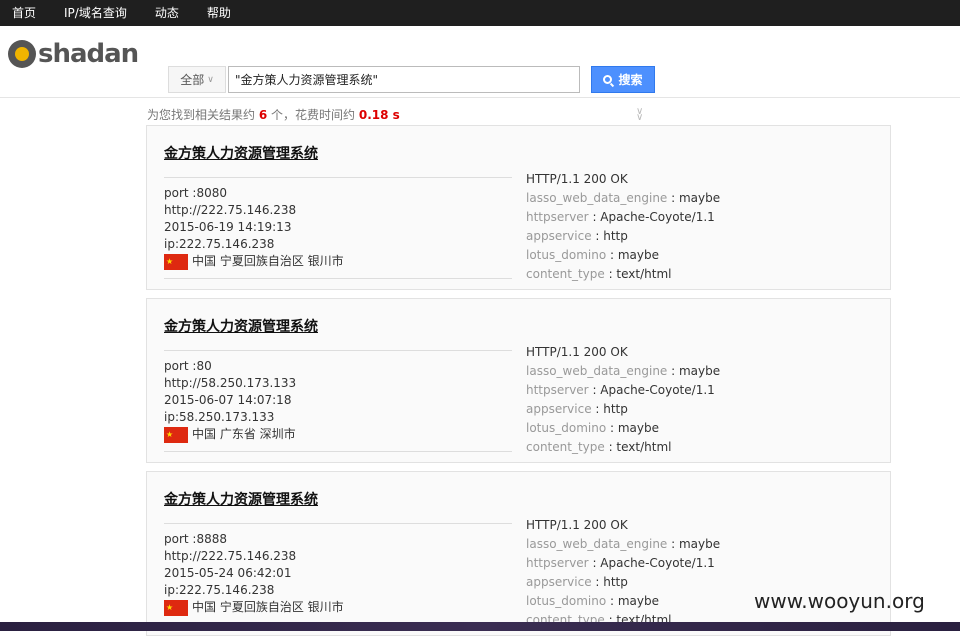  I want to click on stats-mid: 个，花费时间约, so click(313, 115).